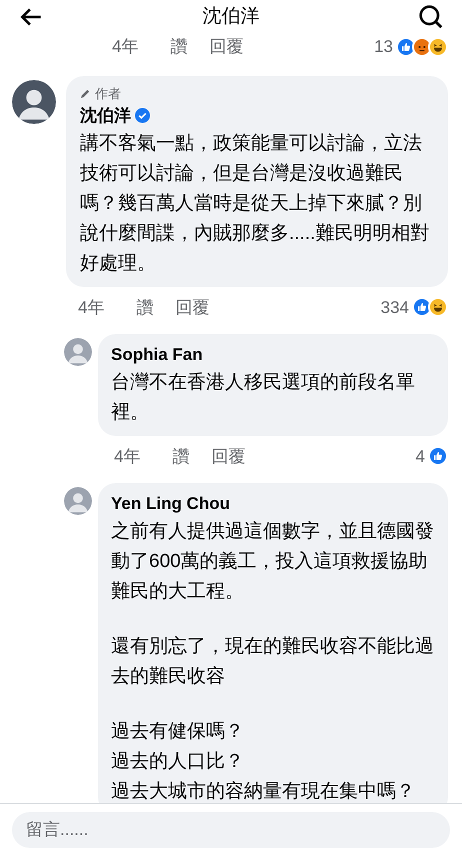 This screenshot has height=848, width=462. What do you see at coordinates (431, 17) in the screenshot?
I see `search-icon` at bounding box center [431, 17].